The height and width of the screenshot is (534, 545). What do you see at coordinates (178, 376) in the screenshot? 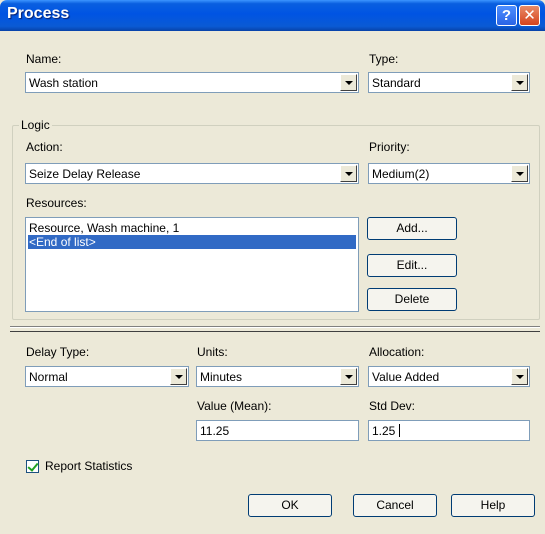
I see `delay-type-dropdown-arrow-icon` at bounding box center [178, 376].